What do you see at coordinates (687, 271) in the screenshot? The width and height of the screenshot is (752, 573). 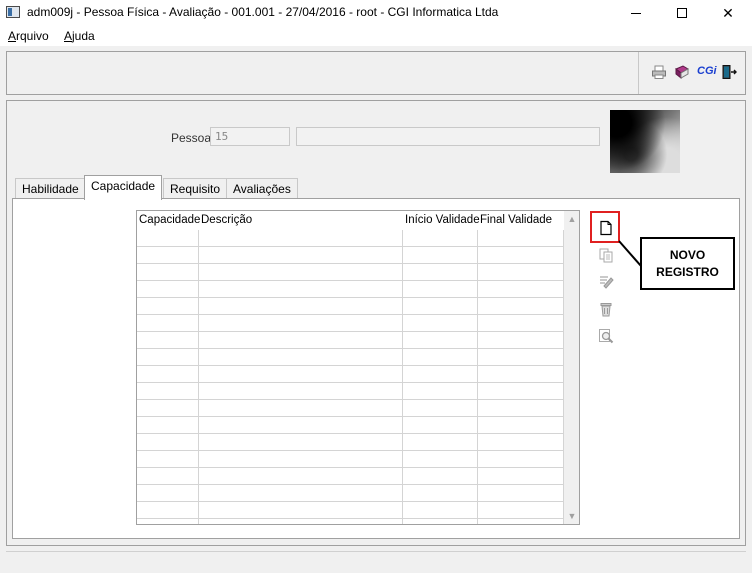 I see `callout-line-2: REGISTRO` at bounding box center [687, 271].